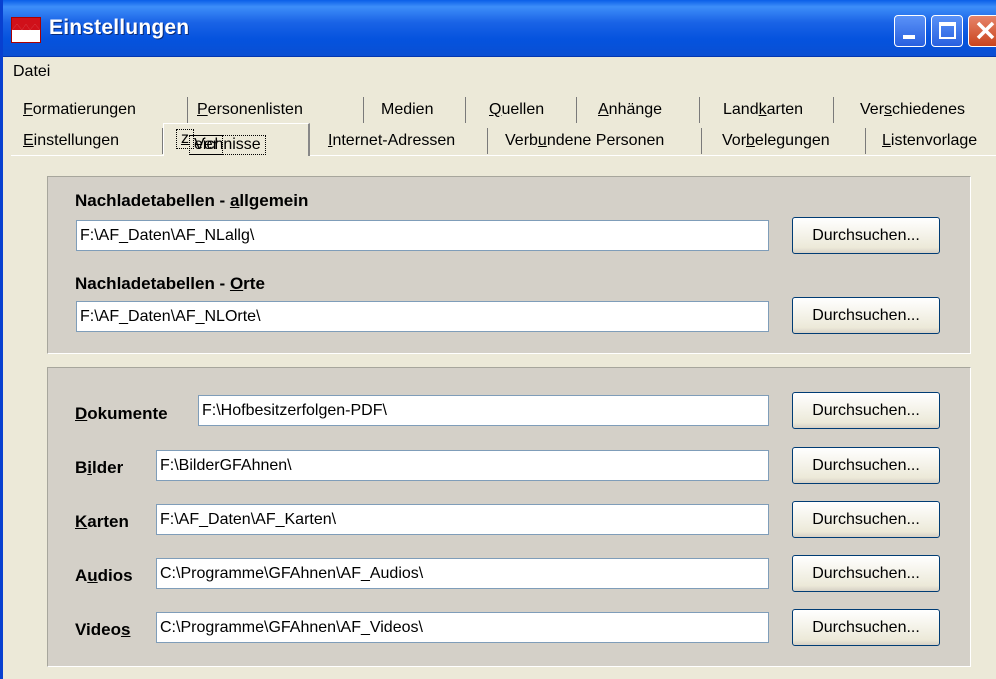  I want to click on tab-internet-adressen: Internet-Adressen, so click(400, 141).